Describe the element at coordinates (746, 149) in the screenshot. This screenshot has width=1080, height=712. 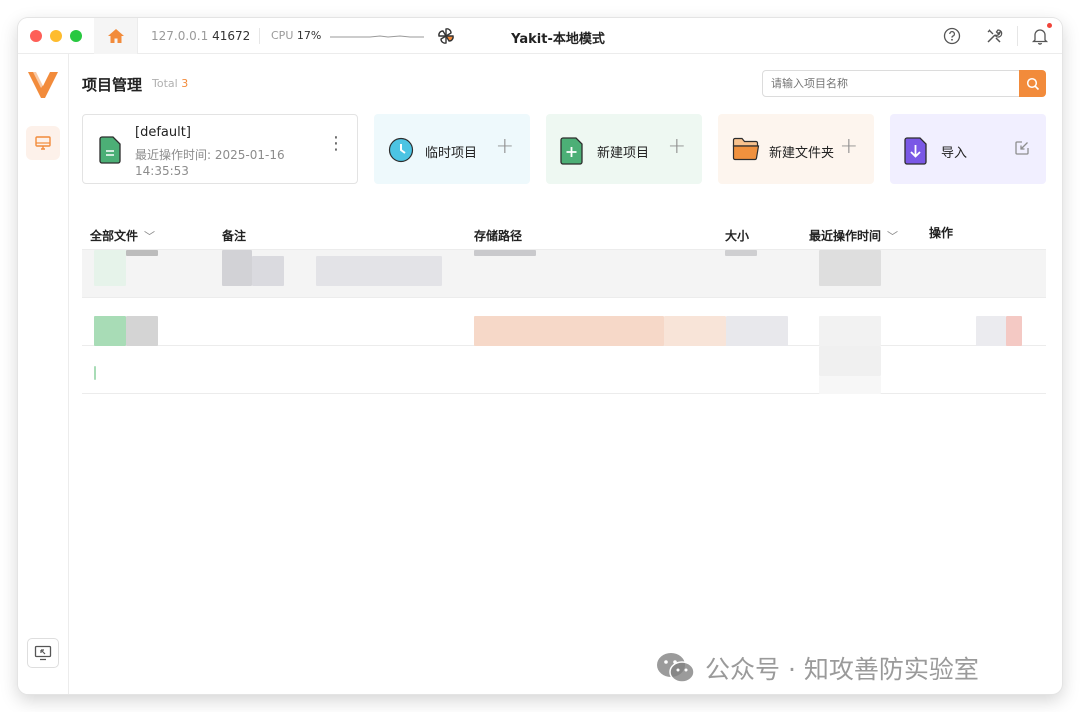
I see `folder-icon` at that location.